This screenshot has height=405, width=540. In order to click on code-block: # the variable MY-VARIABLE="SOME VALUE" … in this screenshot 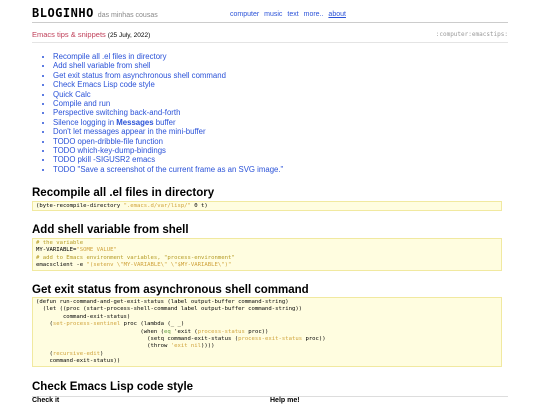, I will do `click(267, 254)`.